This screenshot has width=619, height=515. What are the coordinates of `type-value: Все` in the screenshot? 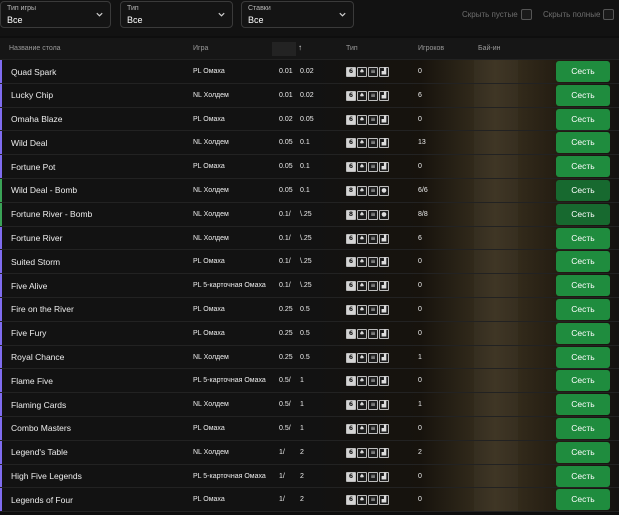 It's located at (135, 20).